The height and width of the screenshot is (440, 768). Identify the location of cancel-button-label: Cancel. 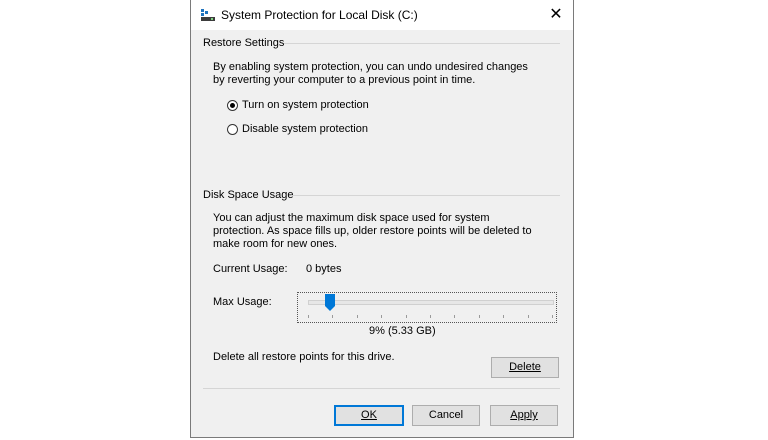
(446, 415).